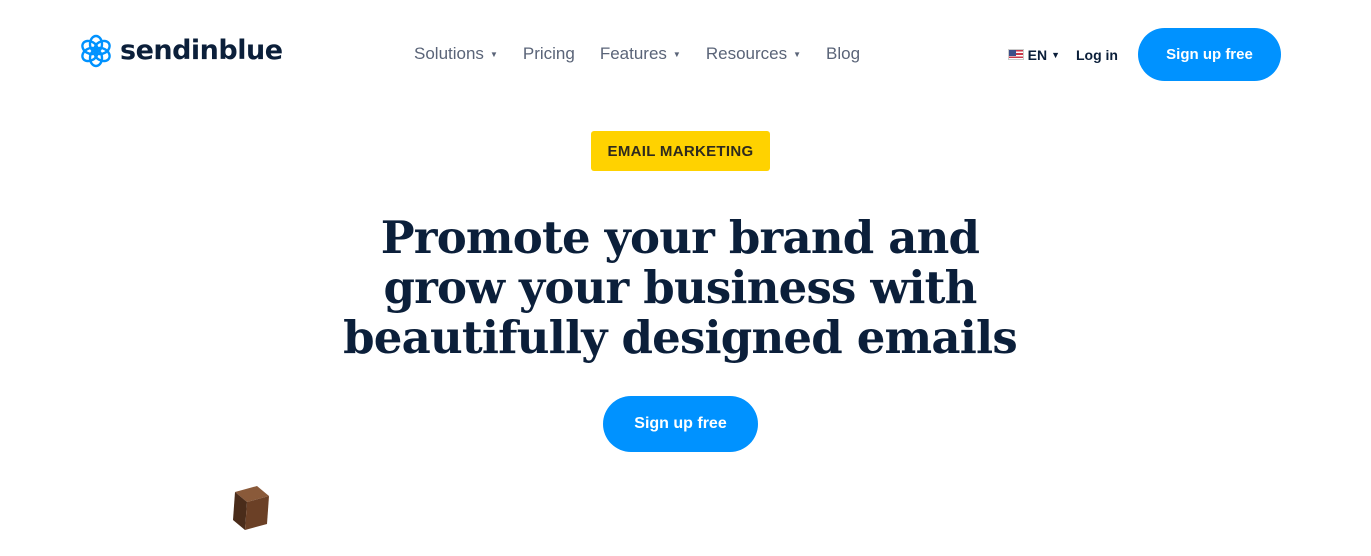  I want to click on nav-features-label: Features, so click(633, 53).